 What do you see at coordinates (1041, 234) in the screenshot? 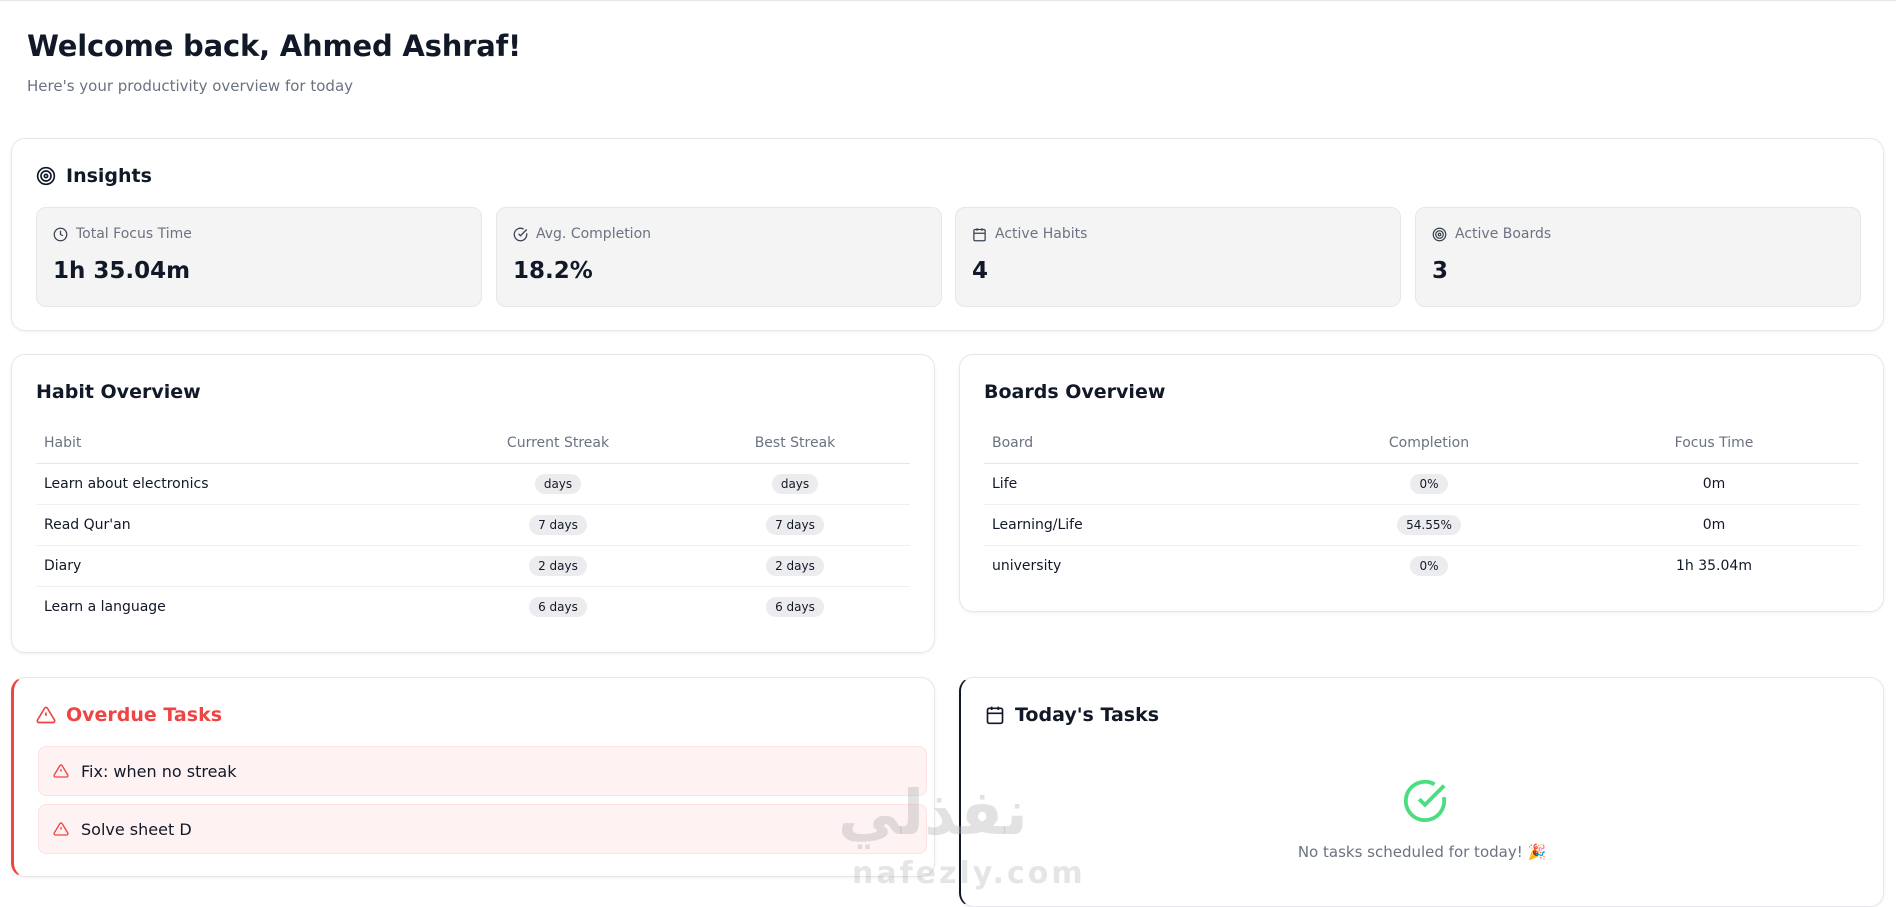
I see `stat-label: Active Habits` at bounding box center [1041, 234].